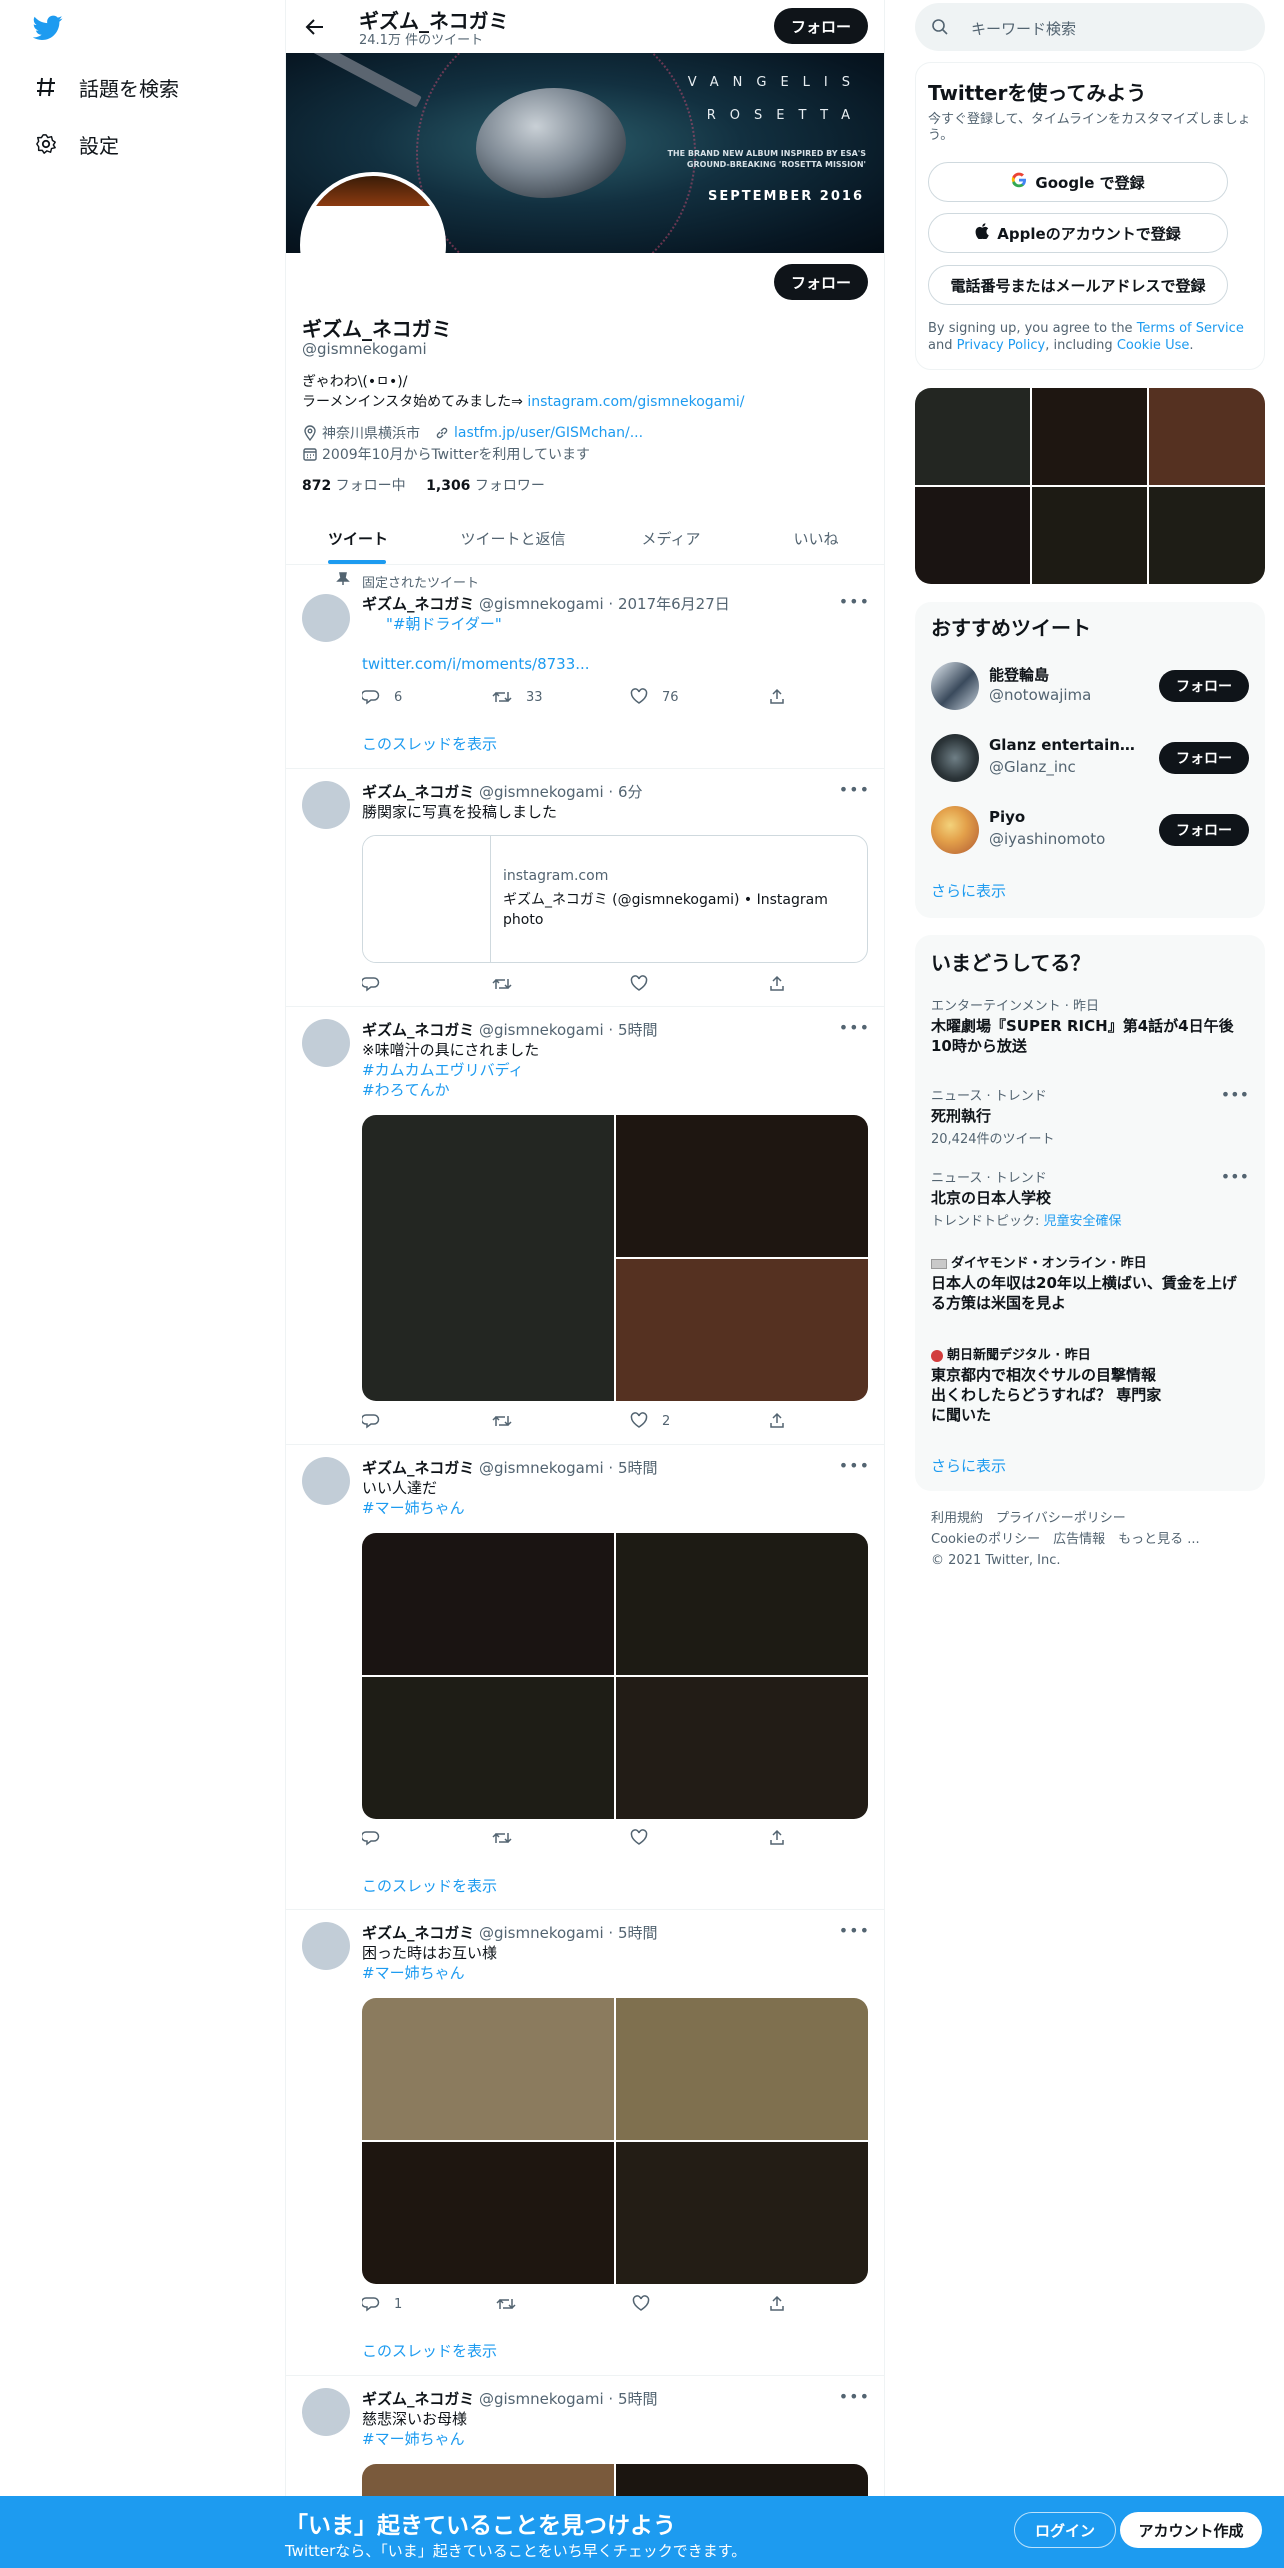 Image resolution: width=1284 pixels, height=2568 pixels. What do you see at coordinates (444, 624) in the screenshot?
I see `tweet-hashtag: "#朝ドライダー"` at bounding box center [444, 624].